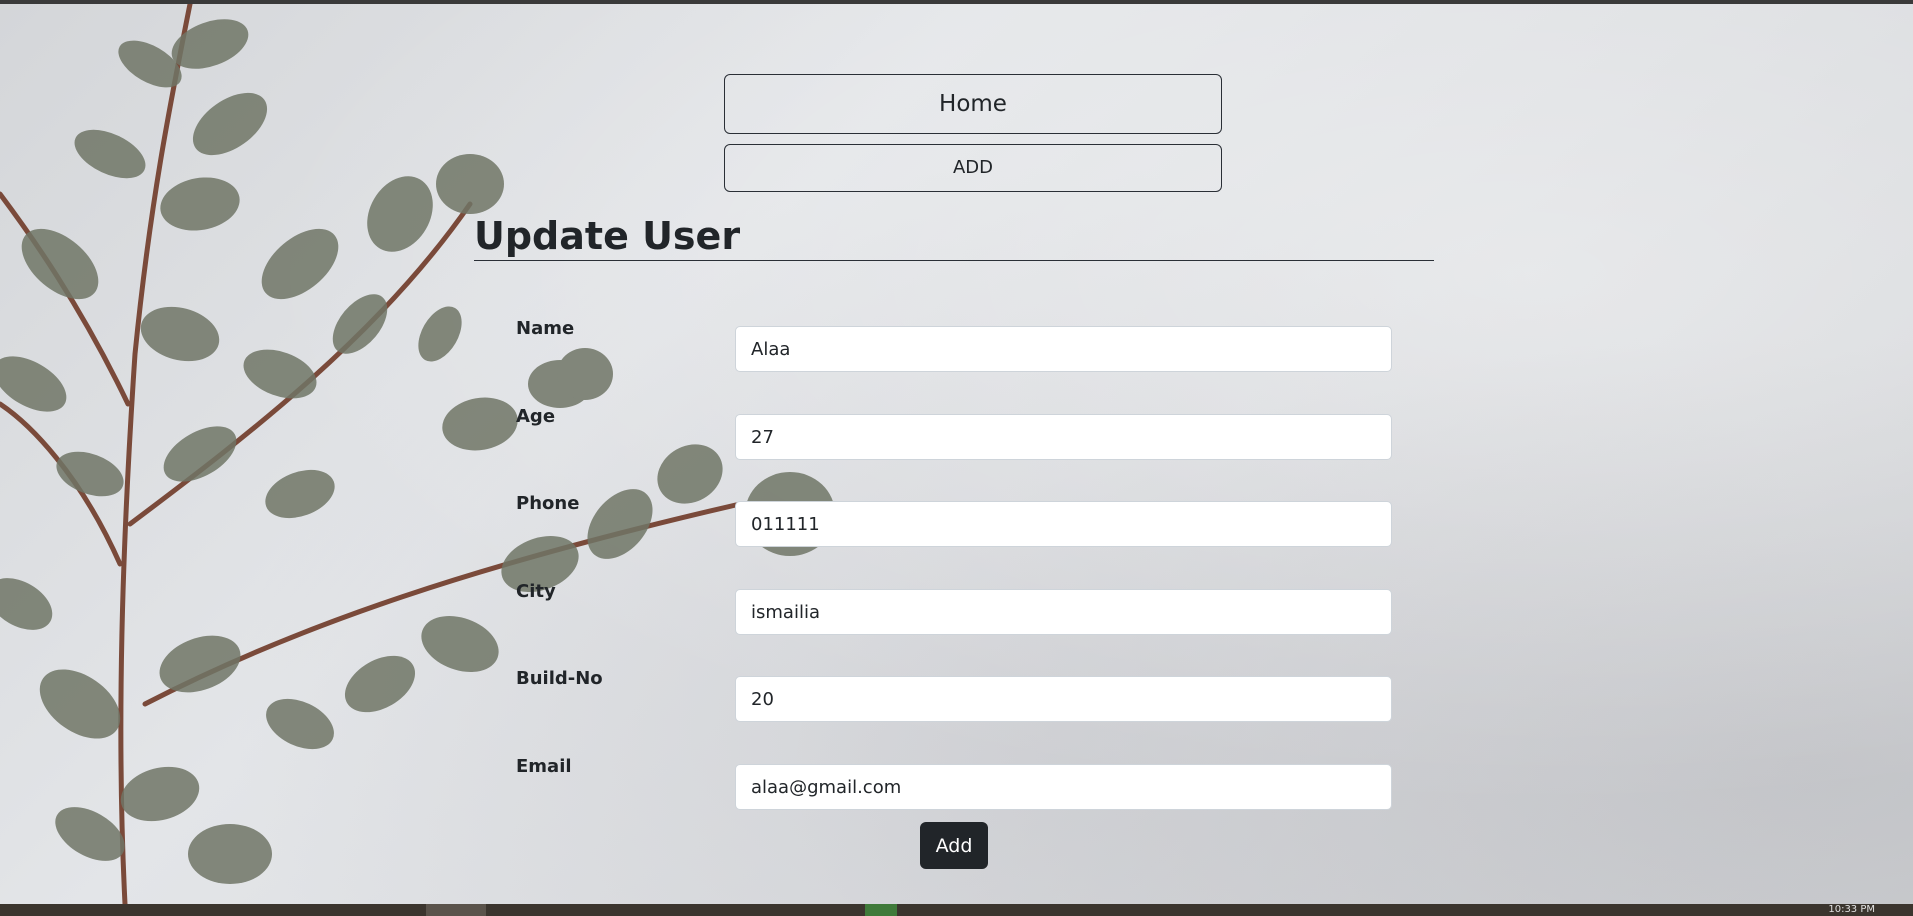 This screenshot has height=916, width=1913. Describe the element at coordinates (607, 236) in the screenshot. I see `page-title: Update User` at that location.